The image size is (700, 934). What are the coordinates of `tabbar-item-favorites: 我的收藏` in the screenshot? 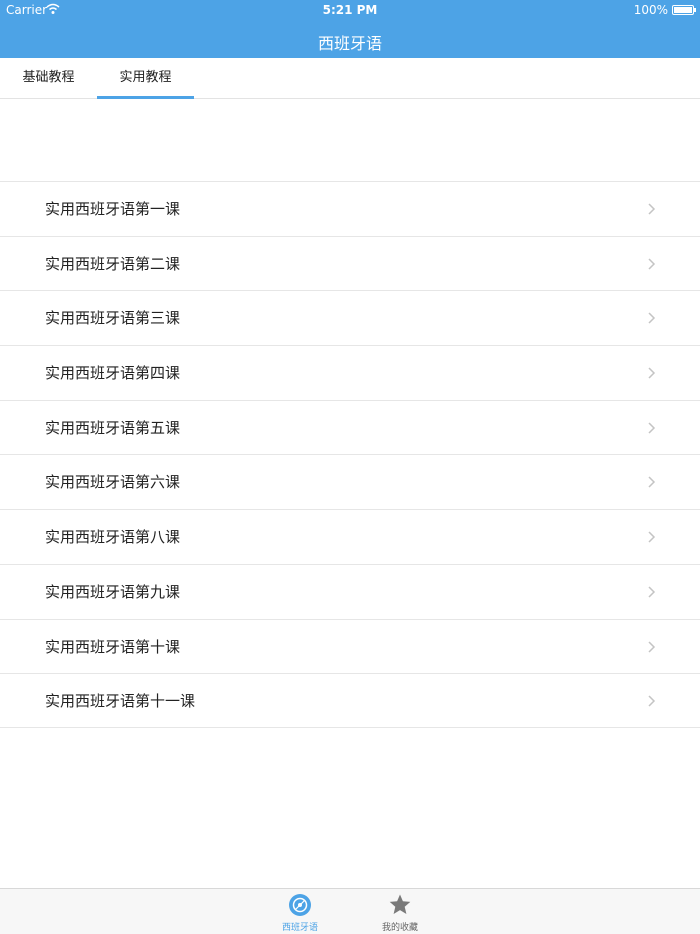 It's located at (400, 913).